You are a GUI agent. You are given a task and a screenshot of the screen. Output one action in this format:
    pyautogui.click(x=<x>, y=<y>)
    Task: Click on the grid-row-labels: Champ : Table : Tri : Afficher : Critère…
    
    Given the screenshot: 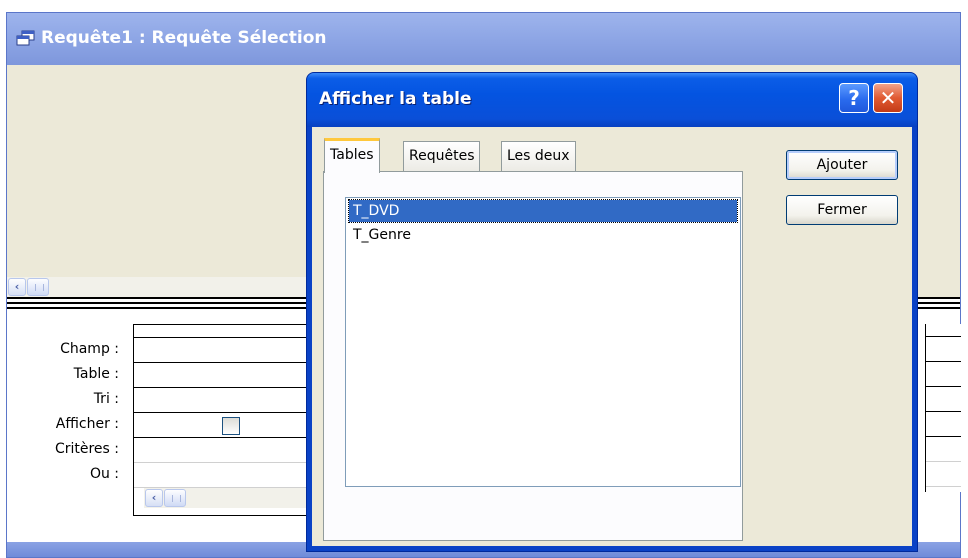 What is the action you would take?
    pyautogui.click(x=66, y=412)
    